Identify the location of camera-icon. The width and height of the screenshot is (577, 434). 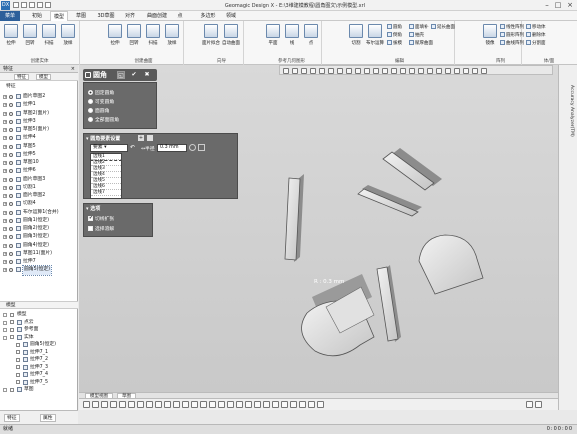
(466, 71).